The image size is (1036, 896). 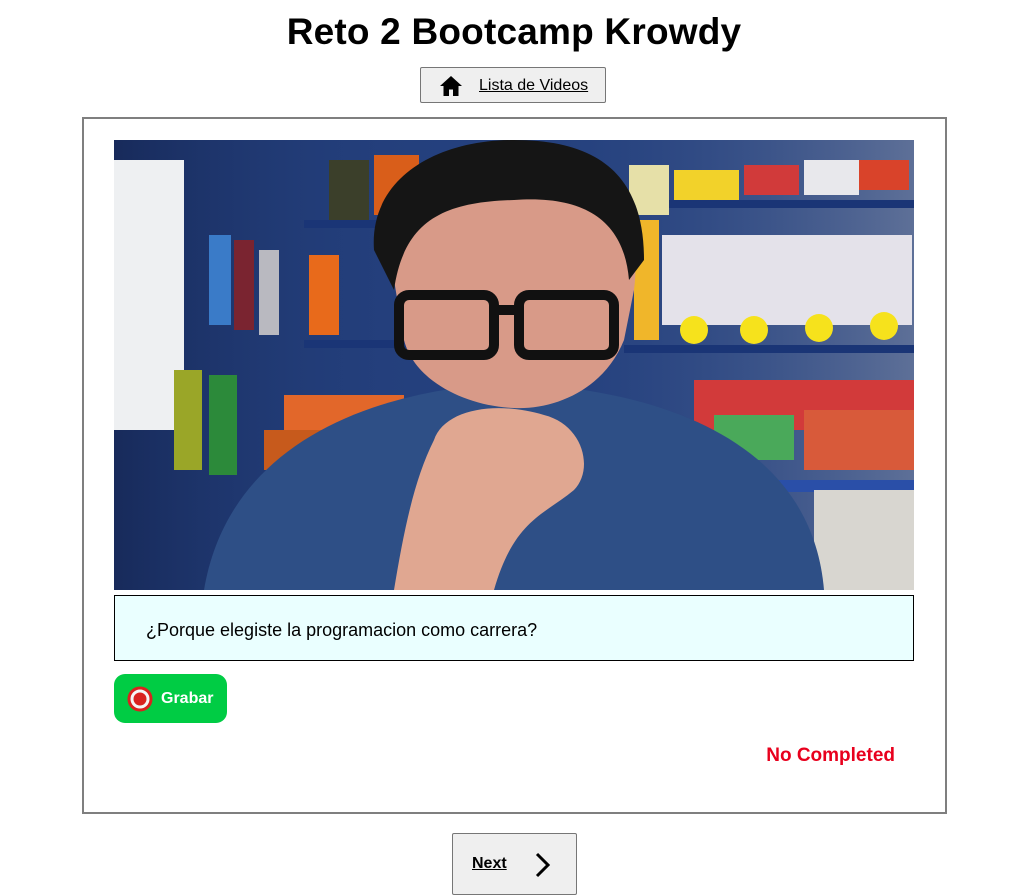 I want to click on chevron-right-icon, so click(x=543, y=865).